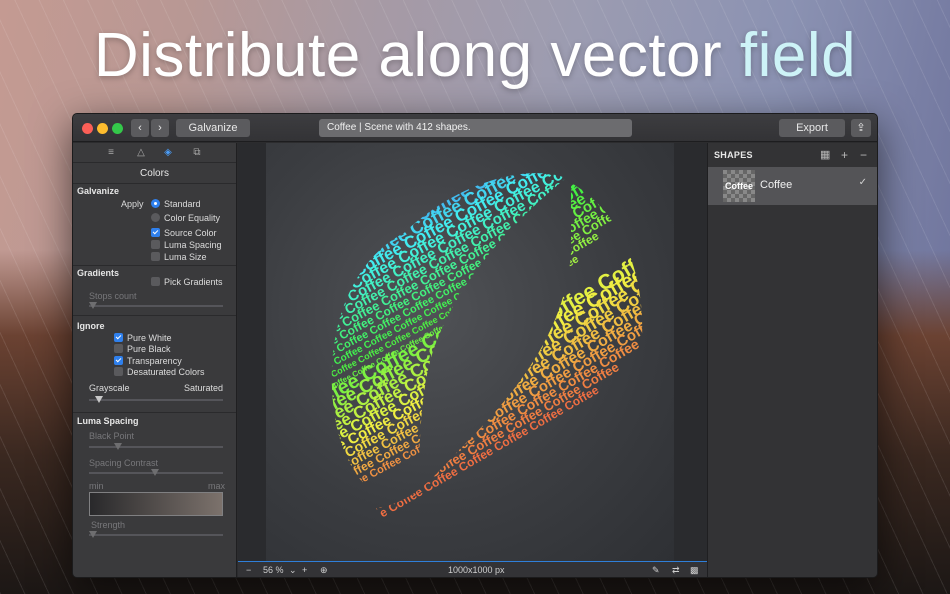  Describe the element at coordinates (156, 305) in the screenshot. I see `stops-count-slider` at that location.